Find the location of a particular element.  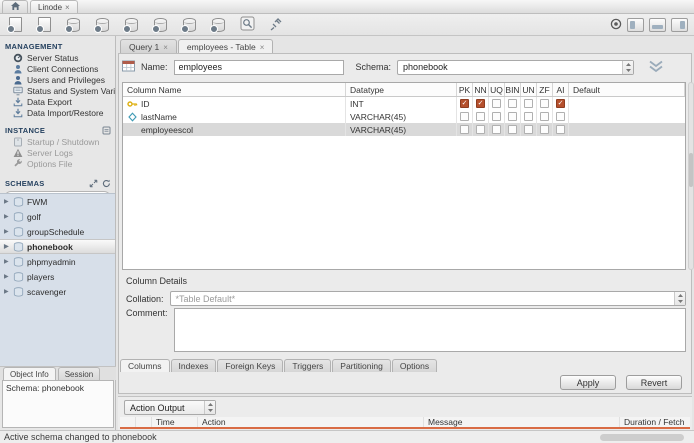

search-table-data-icon is located at coordinates (247, 24).